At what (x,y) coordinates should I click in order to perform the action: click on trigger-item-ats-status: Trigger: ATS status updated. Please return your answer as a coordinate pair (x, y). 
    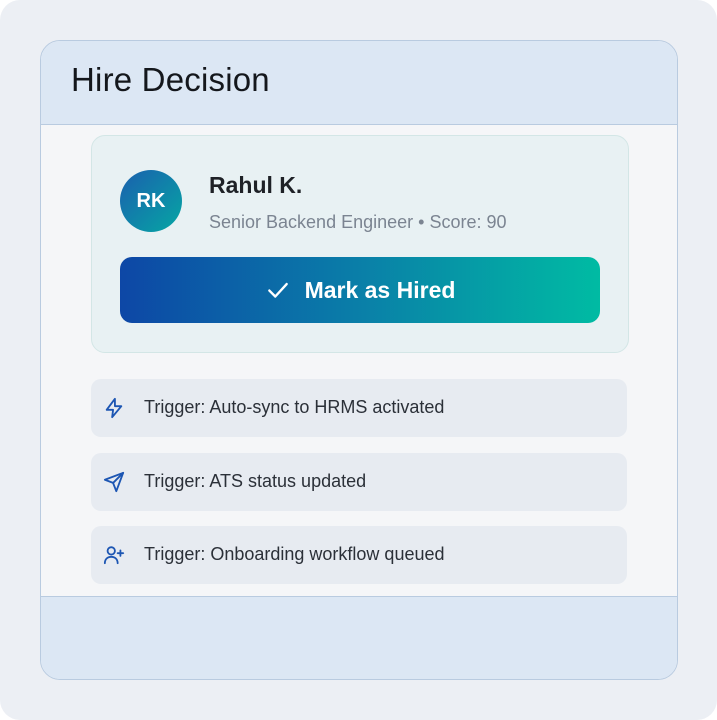
    Looking at the image, I should click on (359, 482).